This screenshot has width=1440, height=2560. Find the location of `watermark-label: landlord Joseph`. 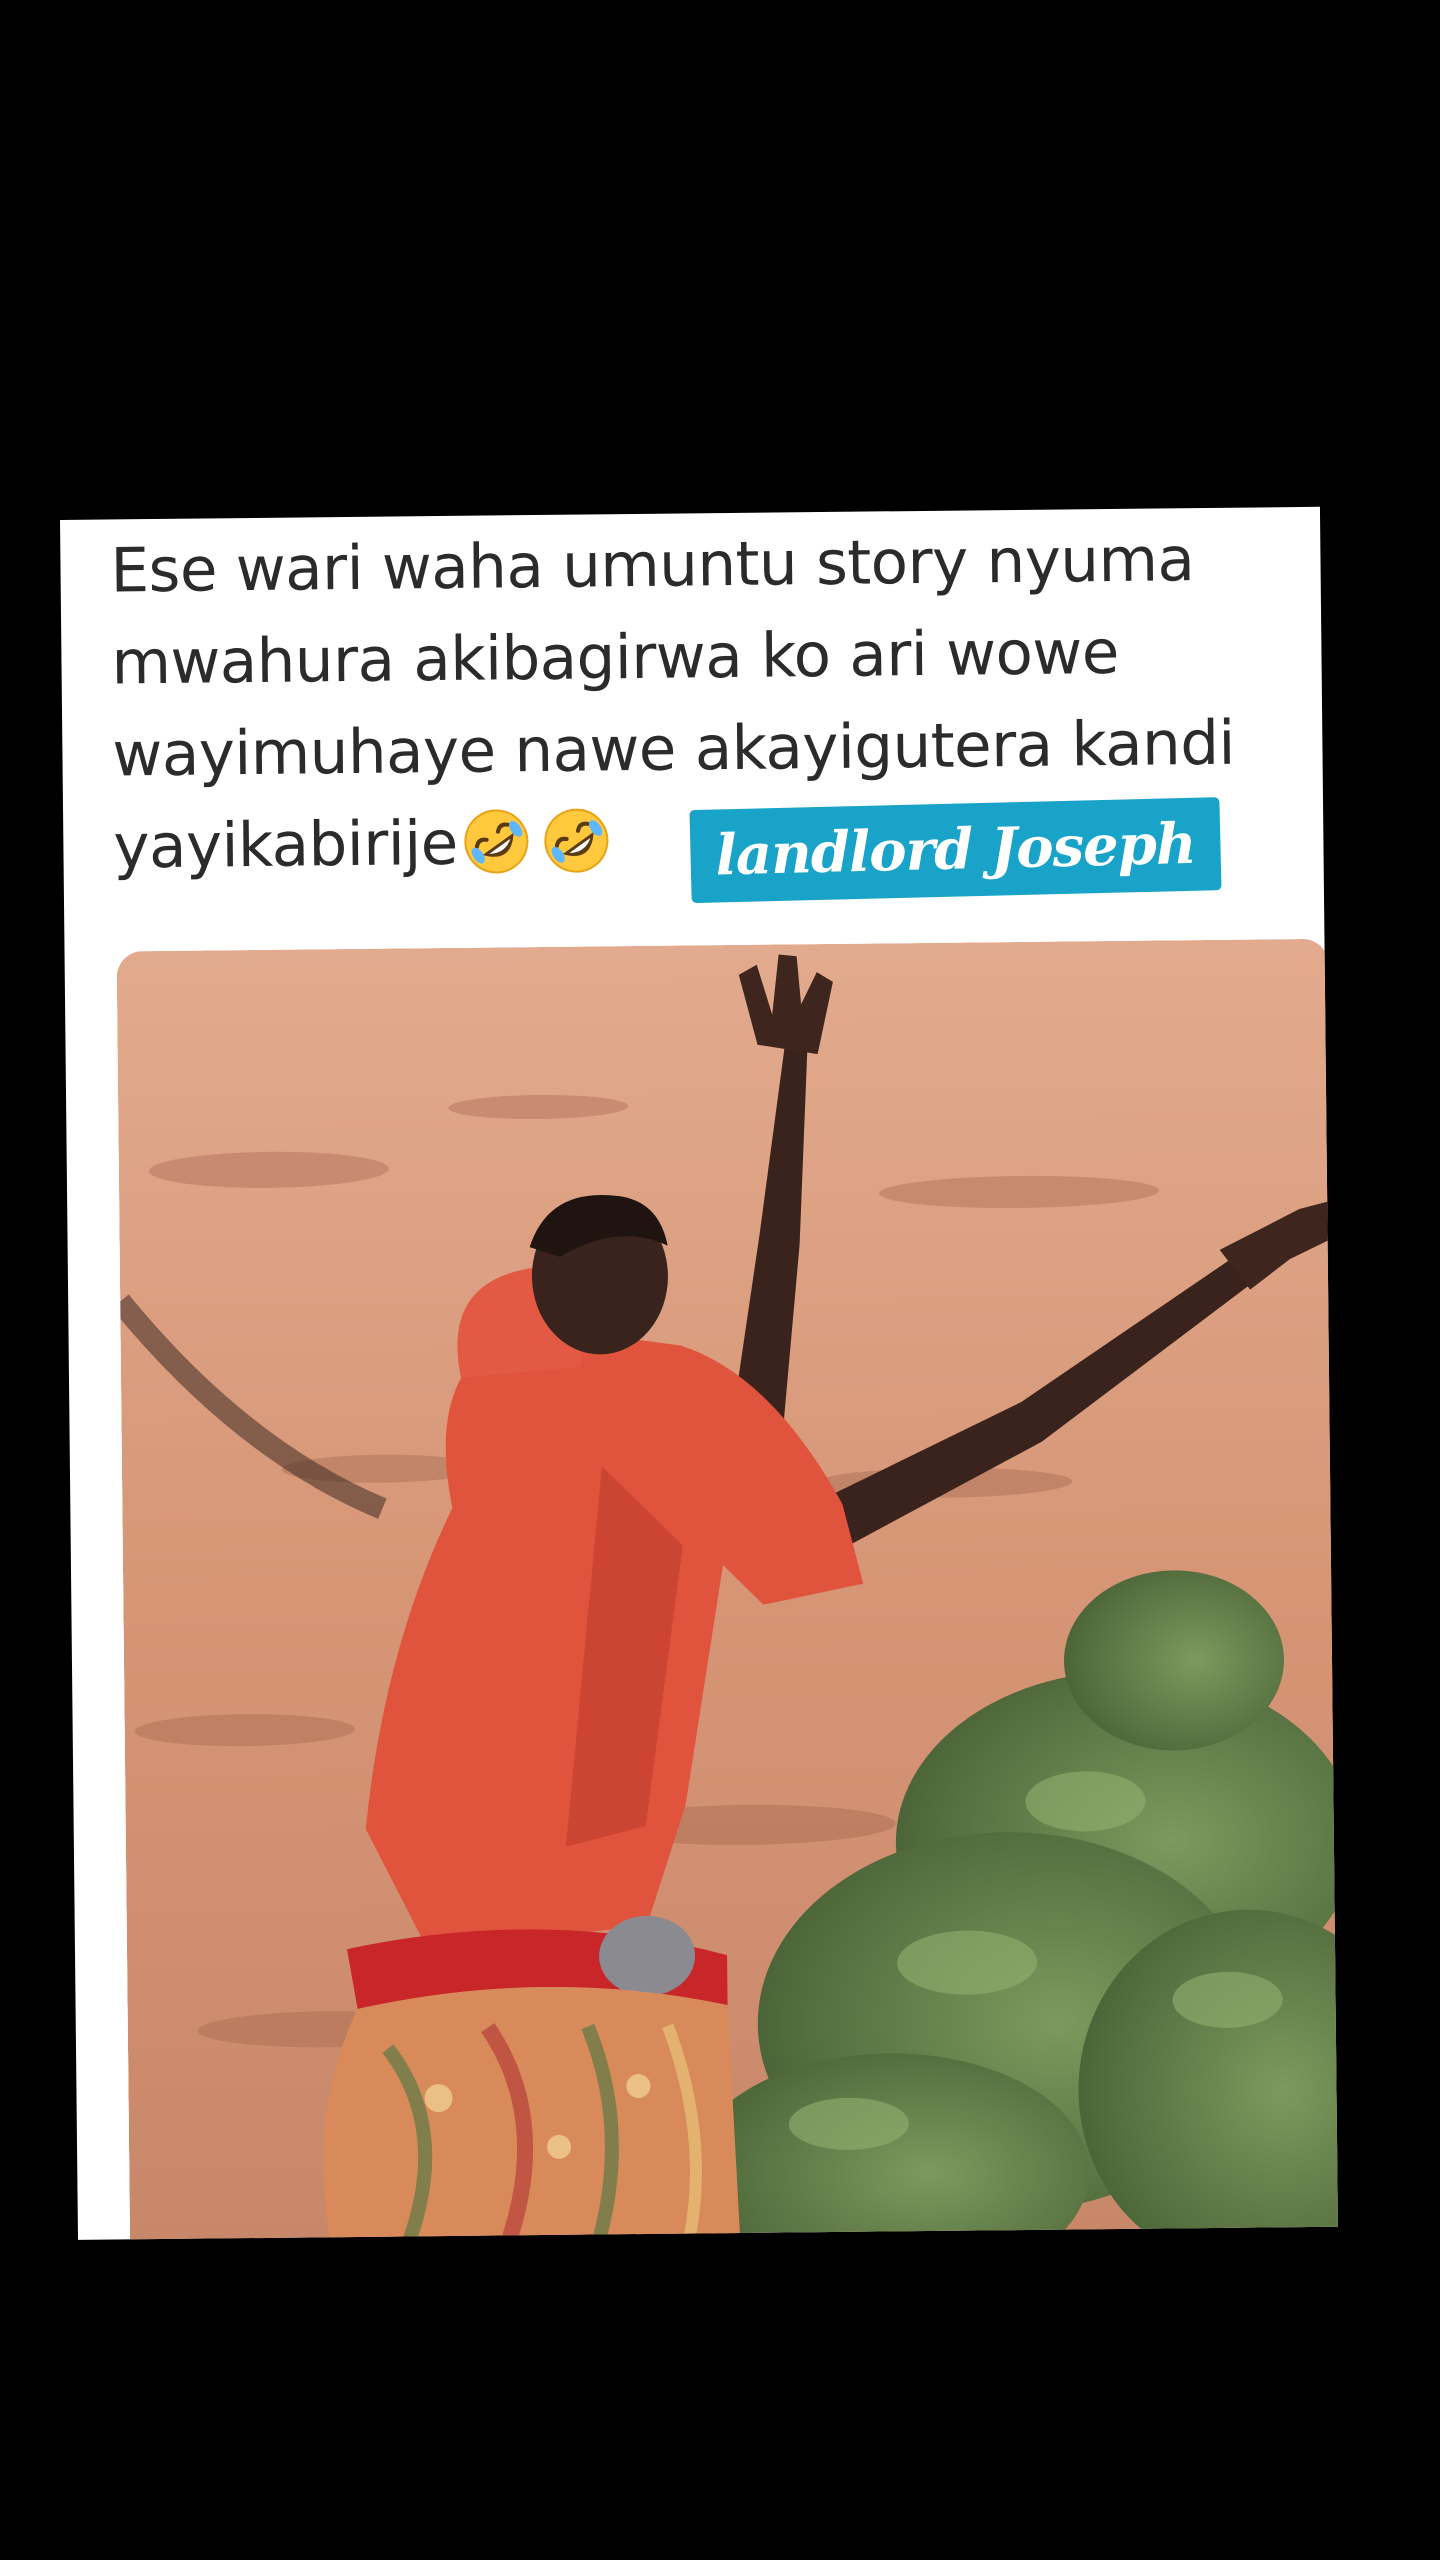

watermark-label: landlord Joseph is located at coordinates (955, 850).